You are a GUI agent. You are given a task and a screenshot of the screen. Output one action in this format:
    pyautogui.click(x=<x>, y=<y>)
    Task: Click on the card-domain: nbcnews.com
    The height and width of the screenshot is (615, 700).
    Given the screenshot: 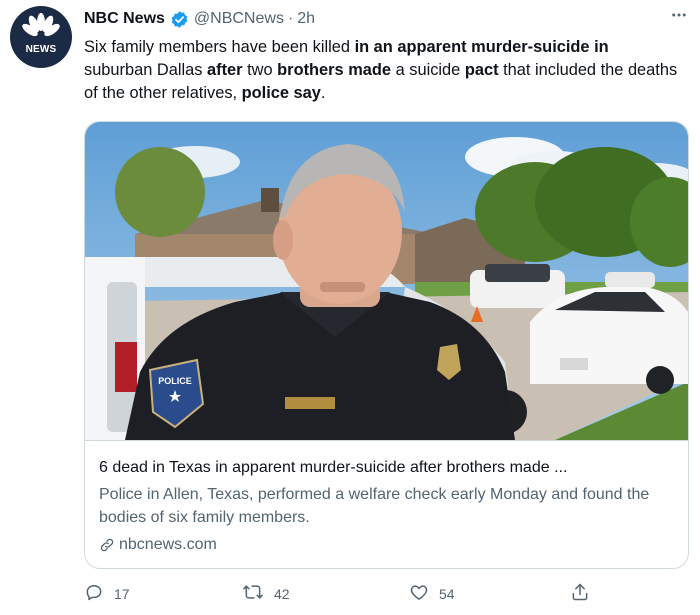 What is the action you would take?
    pyautogui.click(x=158, y=545)
    